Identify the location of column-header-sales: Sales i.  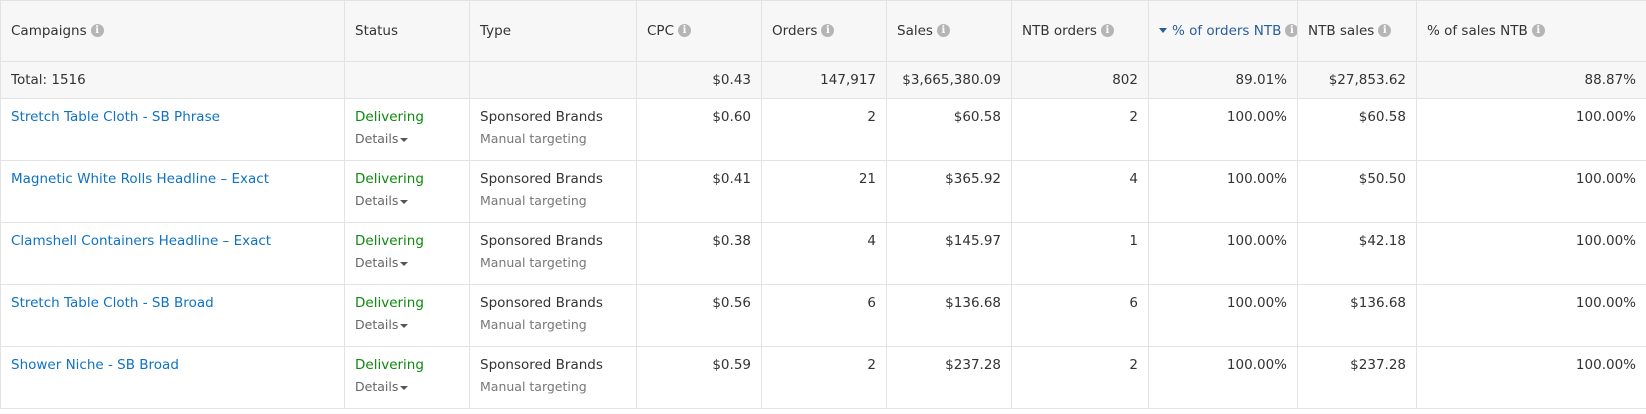
(949, 31).